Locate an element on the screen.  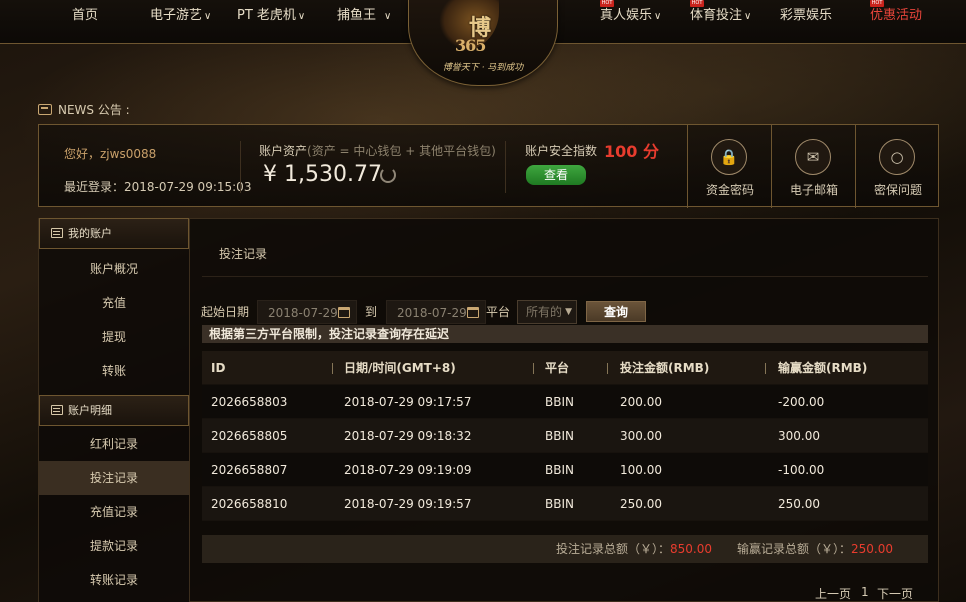
cell-id: 2026658810 is located at coordinates (249, 504).